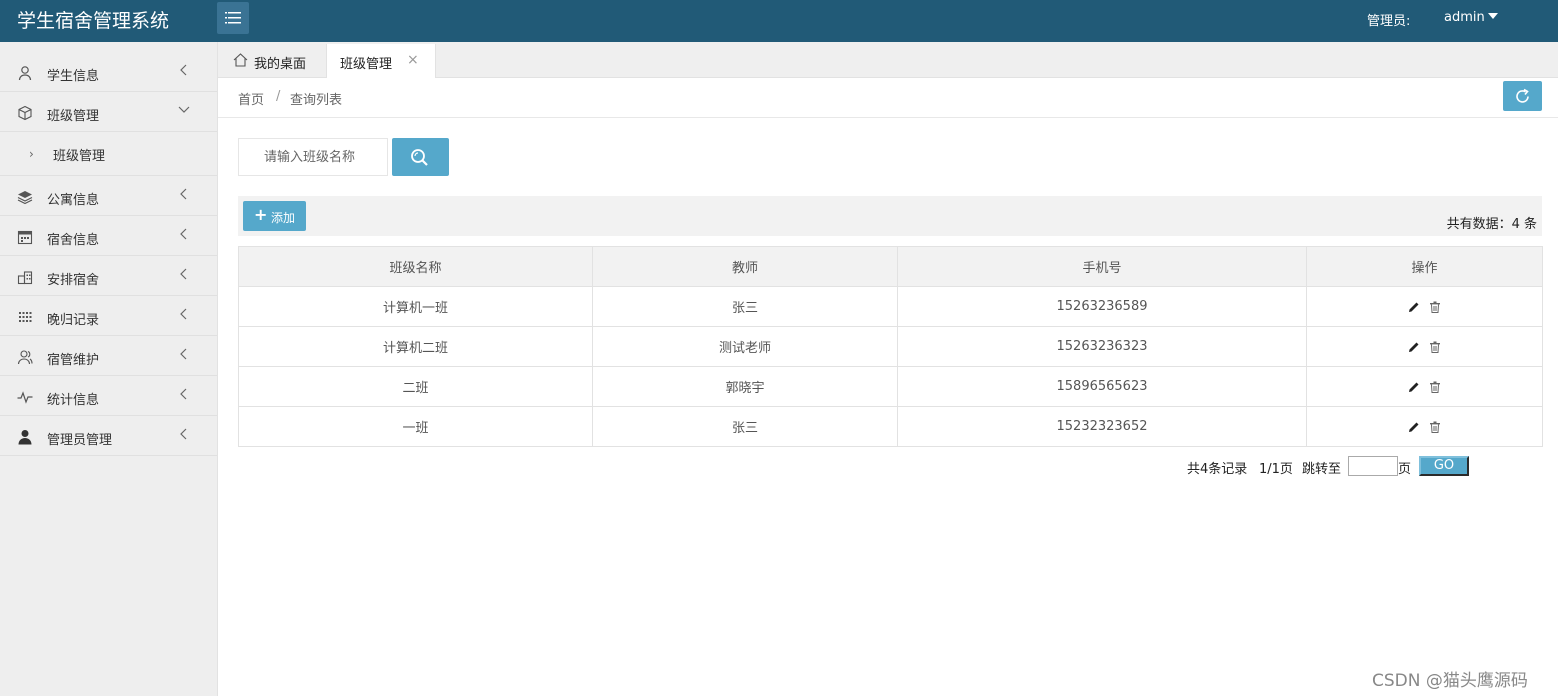 The width and height of the screenshot is (1558, 696). What do you see at coordinates (1102, 306) in the screenshot?
I see `cell-phone: 15263236589` at bounding box center [1102, 306].